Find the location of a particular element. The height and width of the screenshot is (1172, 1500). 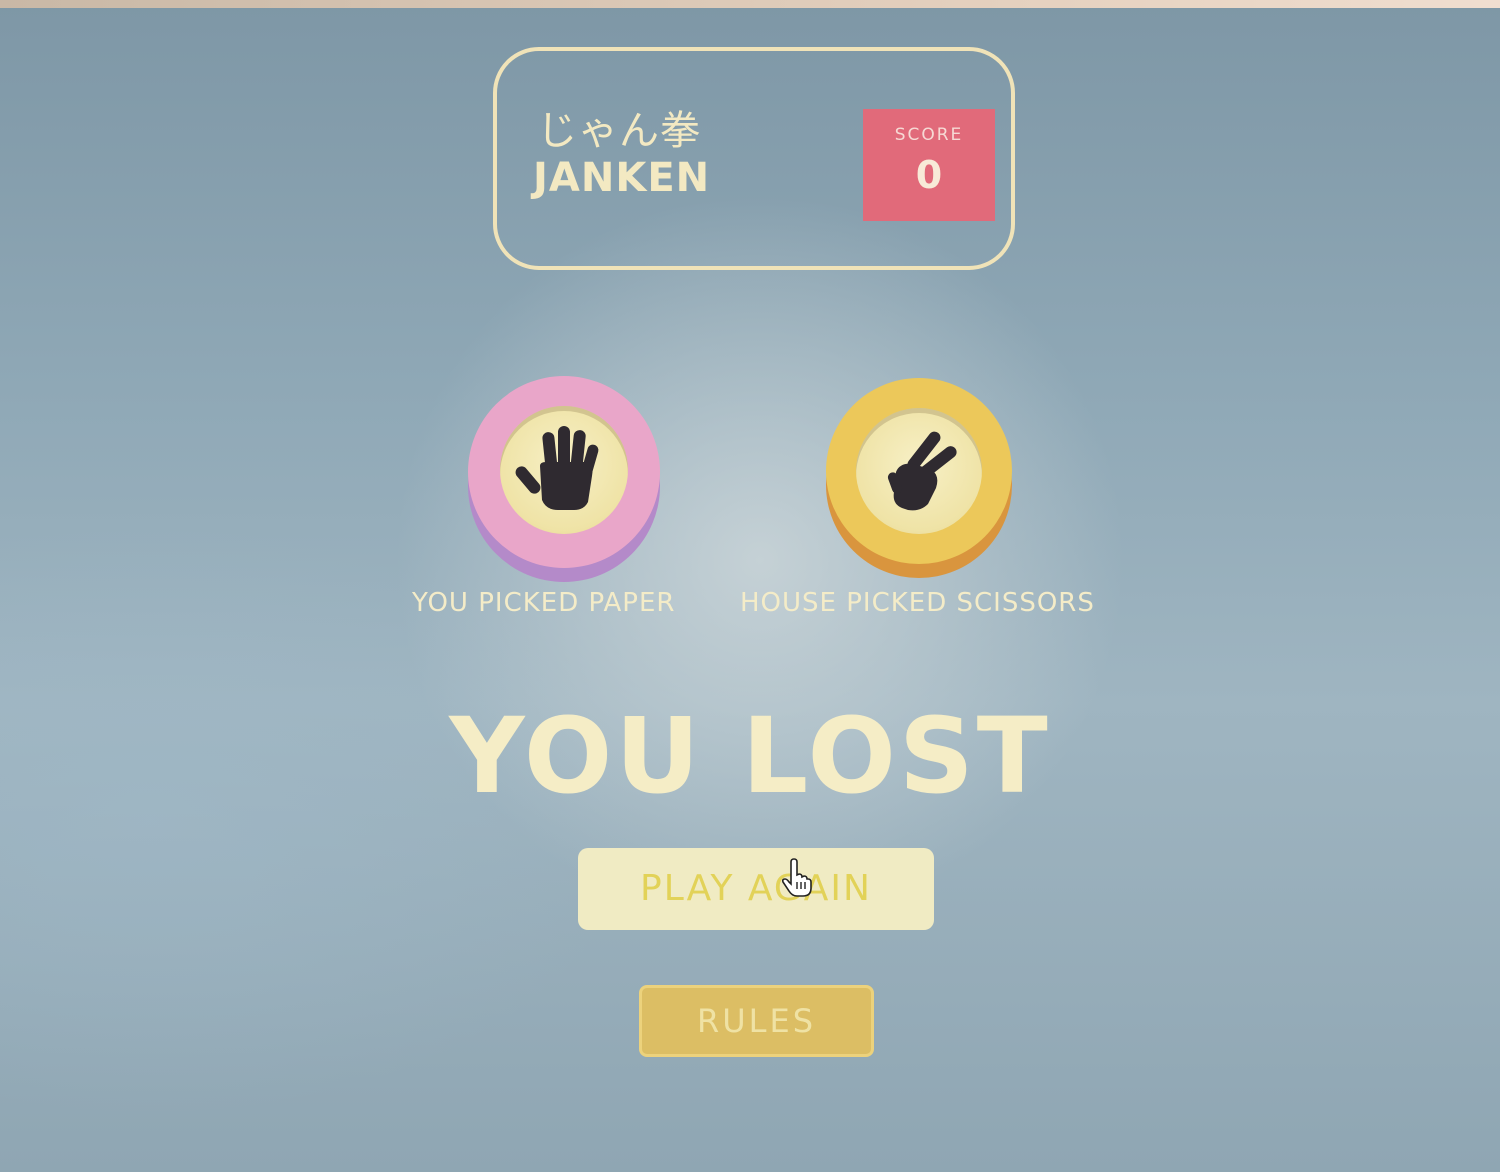

monitor-edge is located at coordinates (750, 4).